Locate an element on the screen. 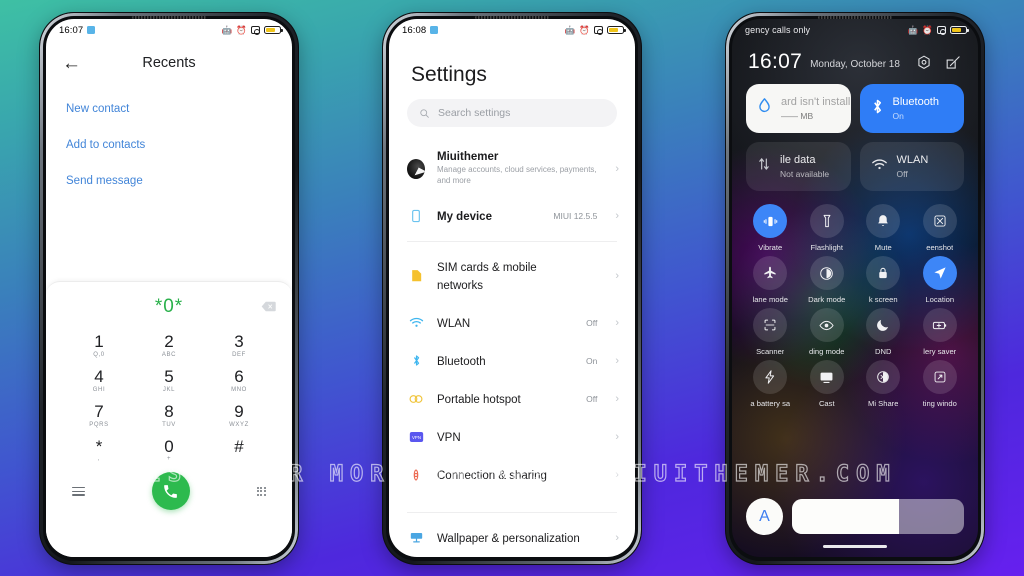 This screenshot has width=1024, height=576. card-wlan: WLAN Off is located at coordinates (911, 166).